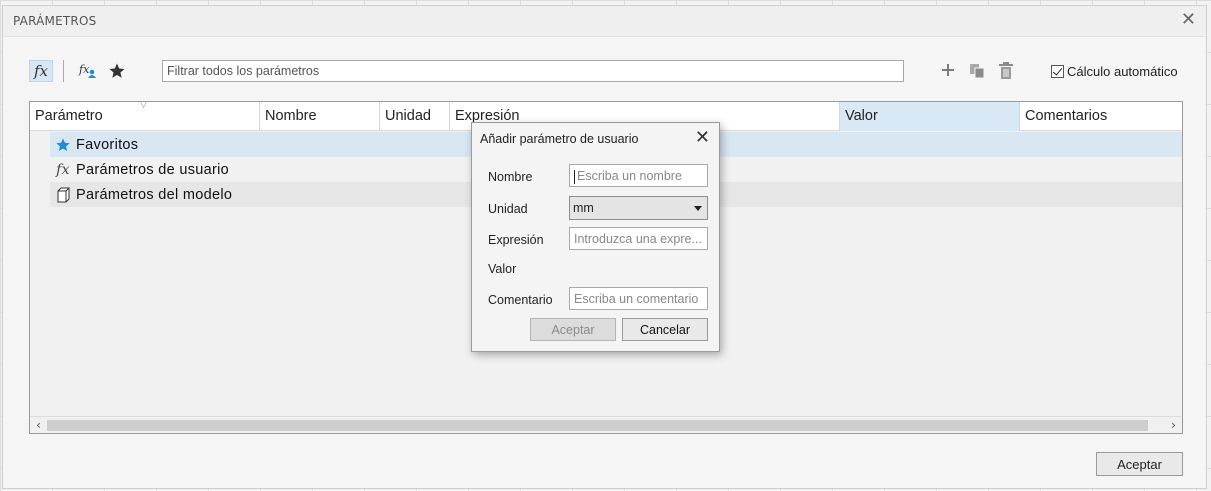 The image size is (1211, 491). Describe the element at coordinates (508, 209) in the screenshot. I see `unit-label: Unidad` at that location.